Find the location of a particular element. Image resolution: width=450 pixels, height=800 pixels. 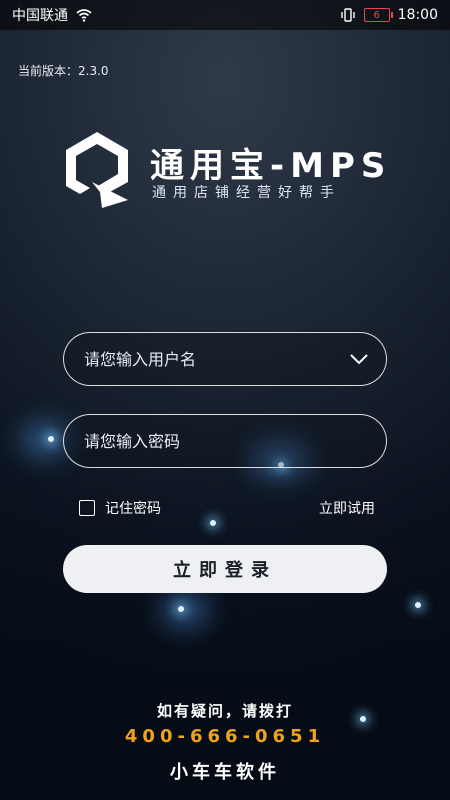

remember-label: 记住密码 is located at coordinates (133, 508).